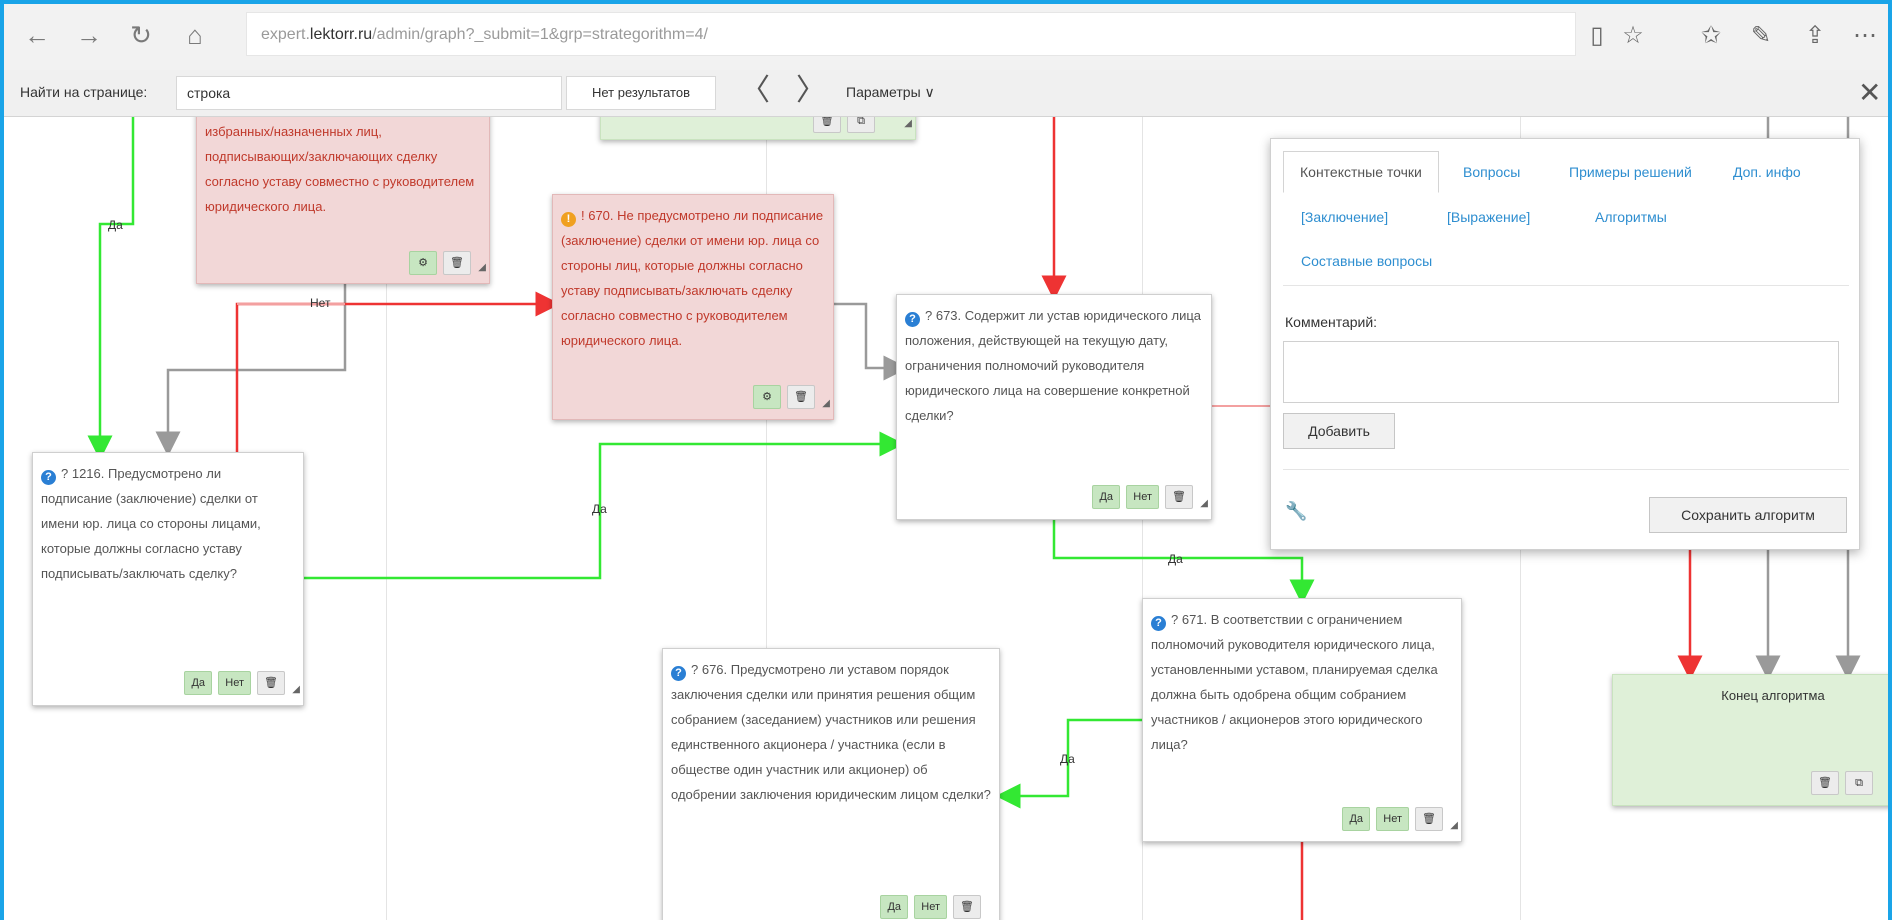 The height and width of the screenshot is (920, 1892). What do you see at coordinates (1296, 511) in the screenshot?
I see `settings-icon: 🔧` at bounding box center [1296, 511].